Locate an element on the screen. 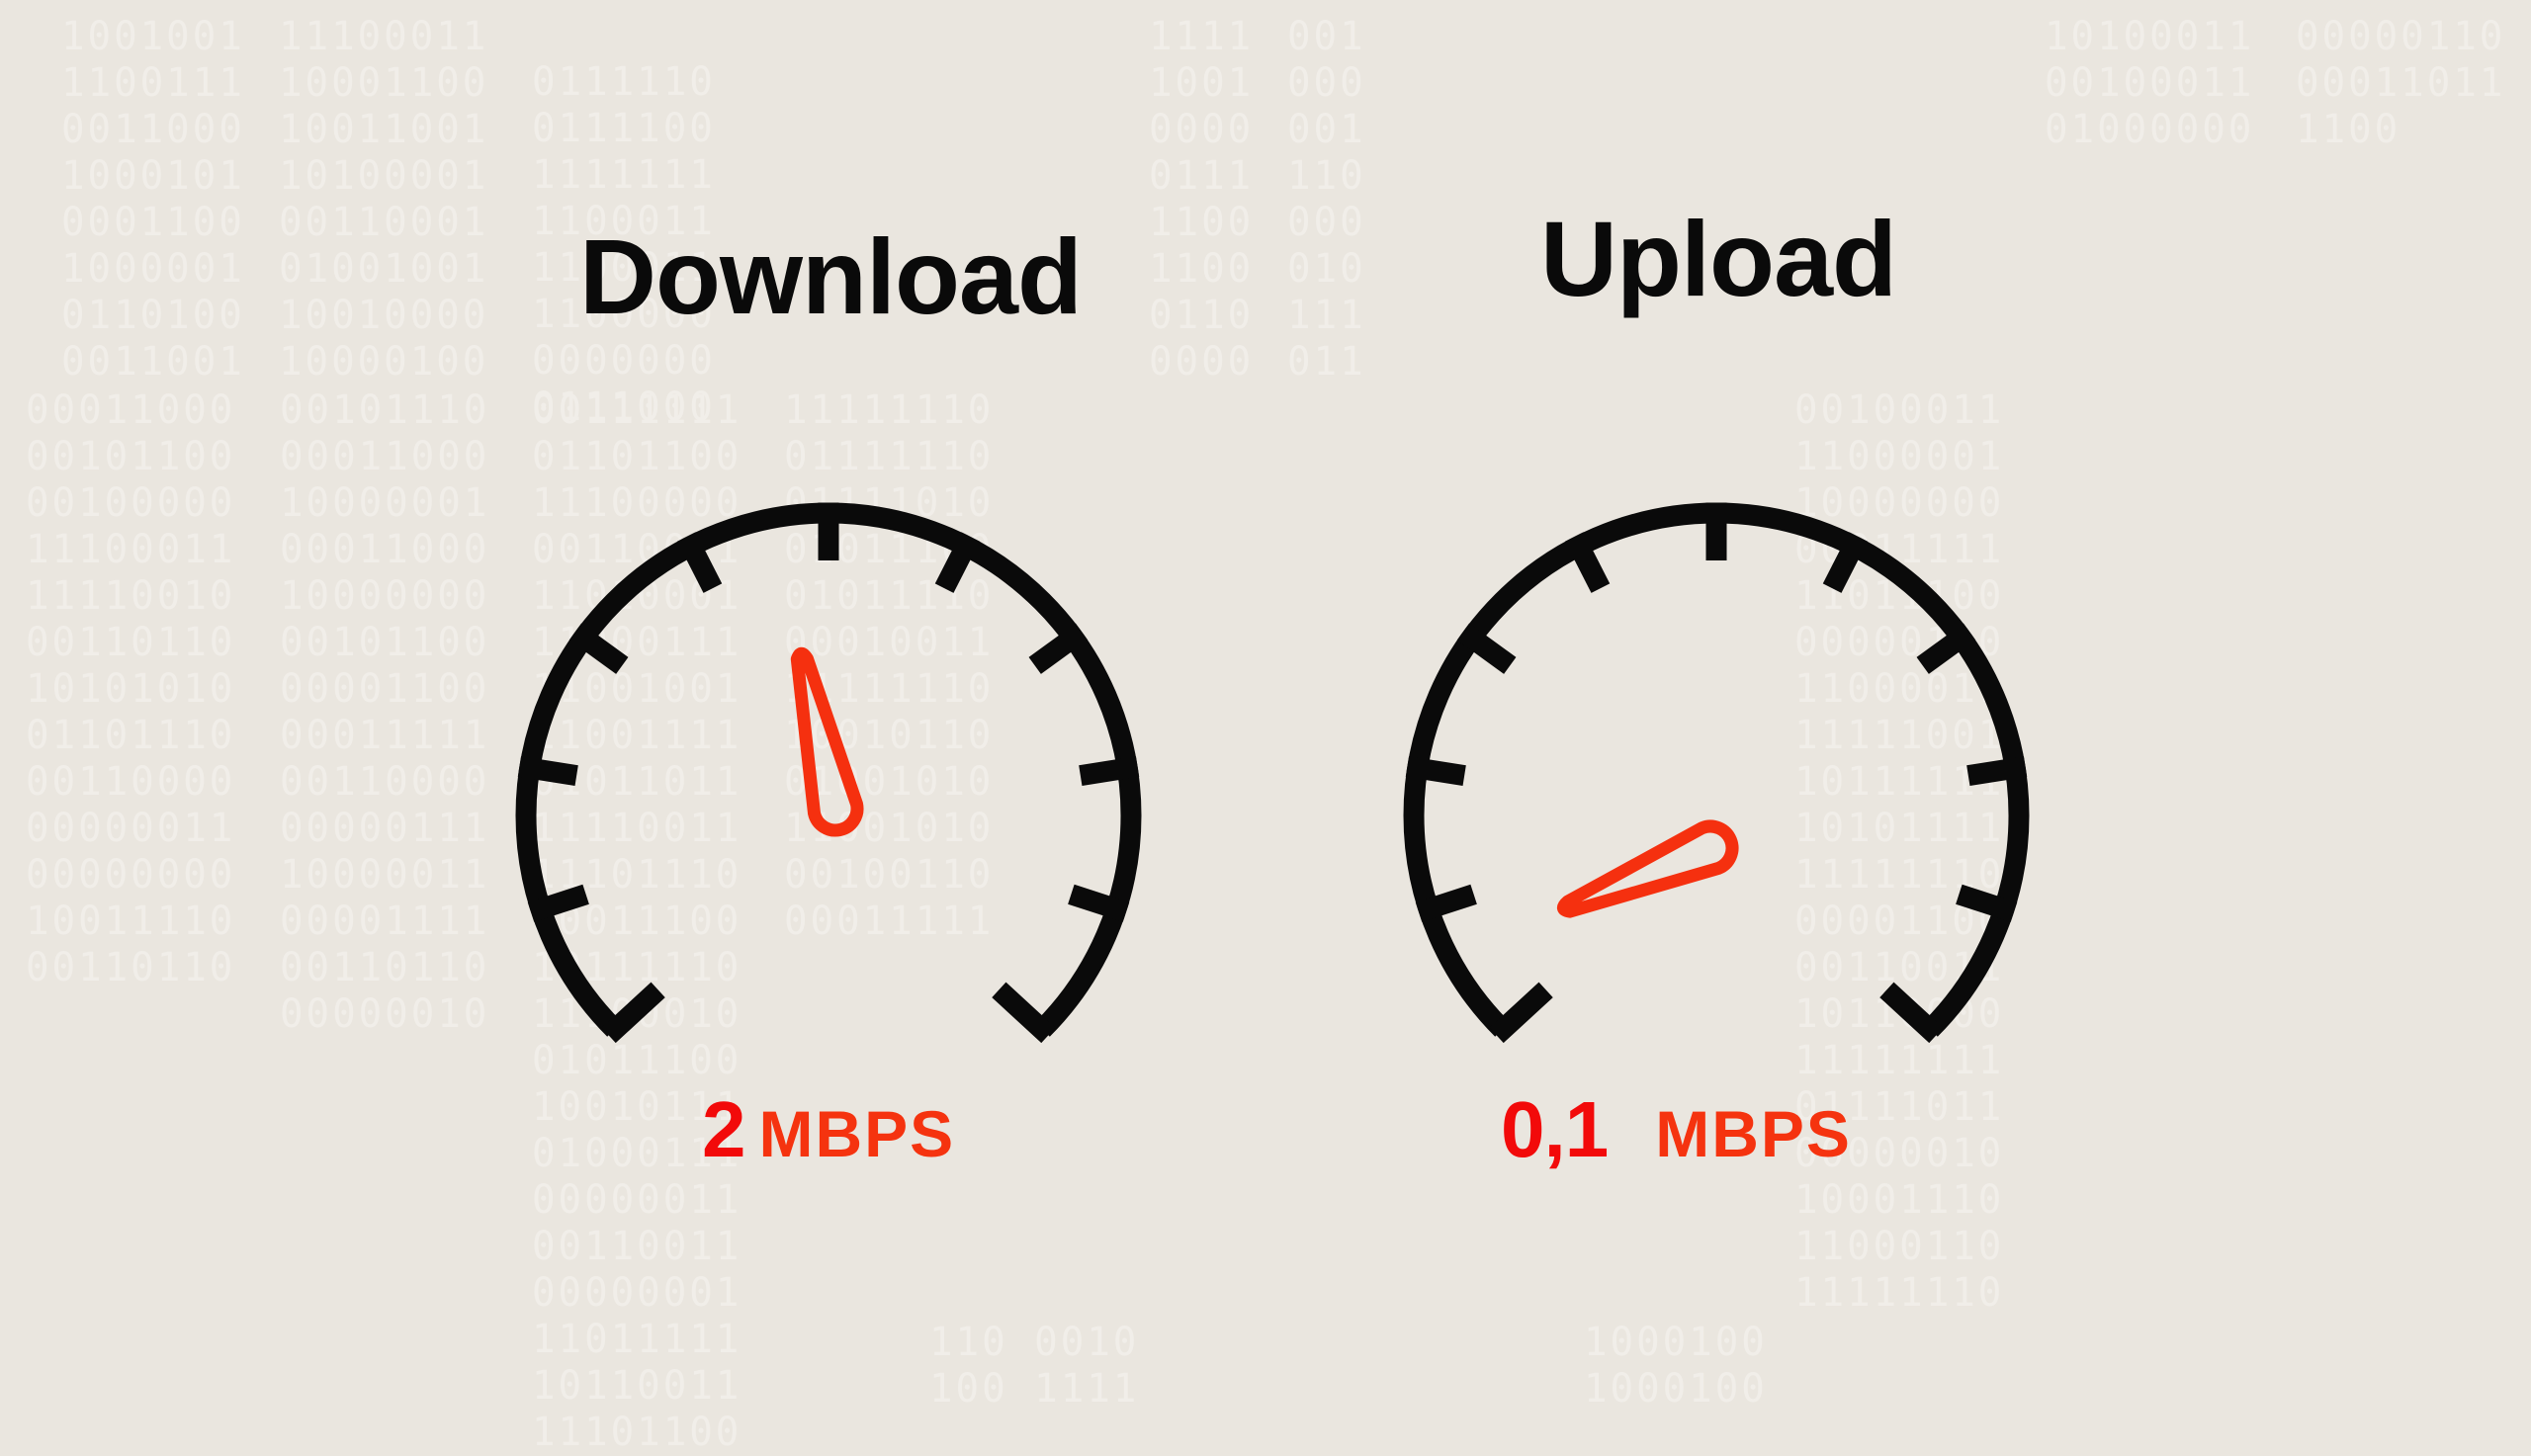 The image size is (2531, 1456). upload-gauge is located at coordinates (1717, 773).